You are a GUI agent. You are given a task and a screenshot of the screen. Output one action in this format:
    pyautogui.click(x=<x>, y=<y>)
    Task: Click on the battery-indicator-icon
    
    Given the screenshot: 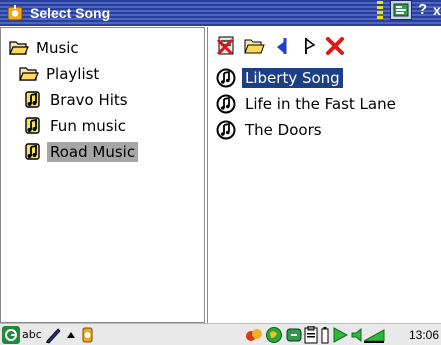 What is the action you would take?
    pyautogui.click(x=380, y=10)
    